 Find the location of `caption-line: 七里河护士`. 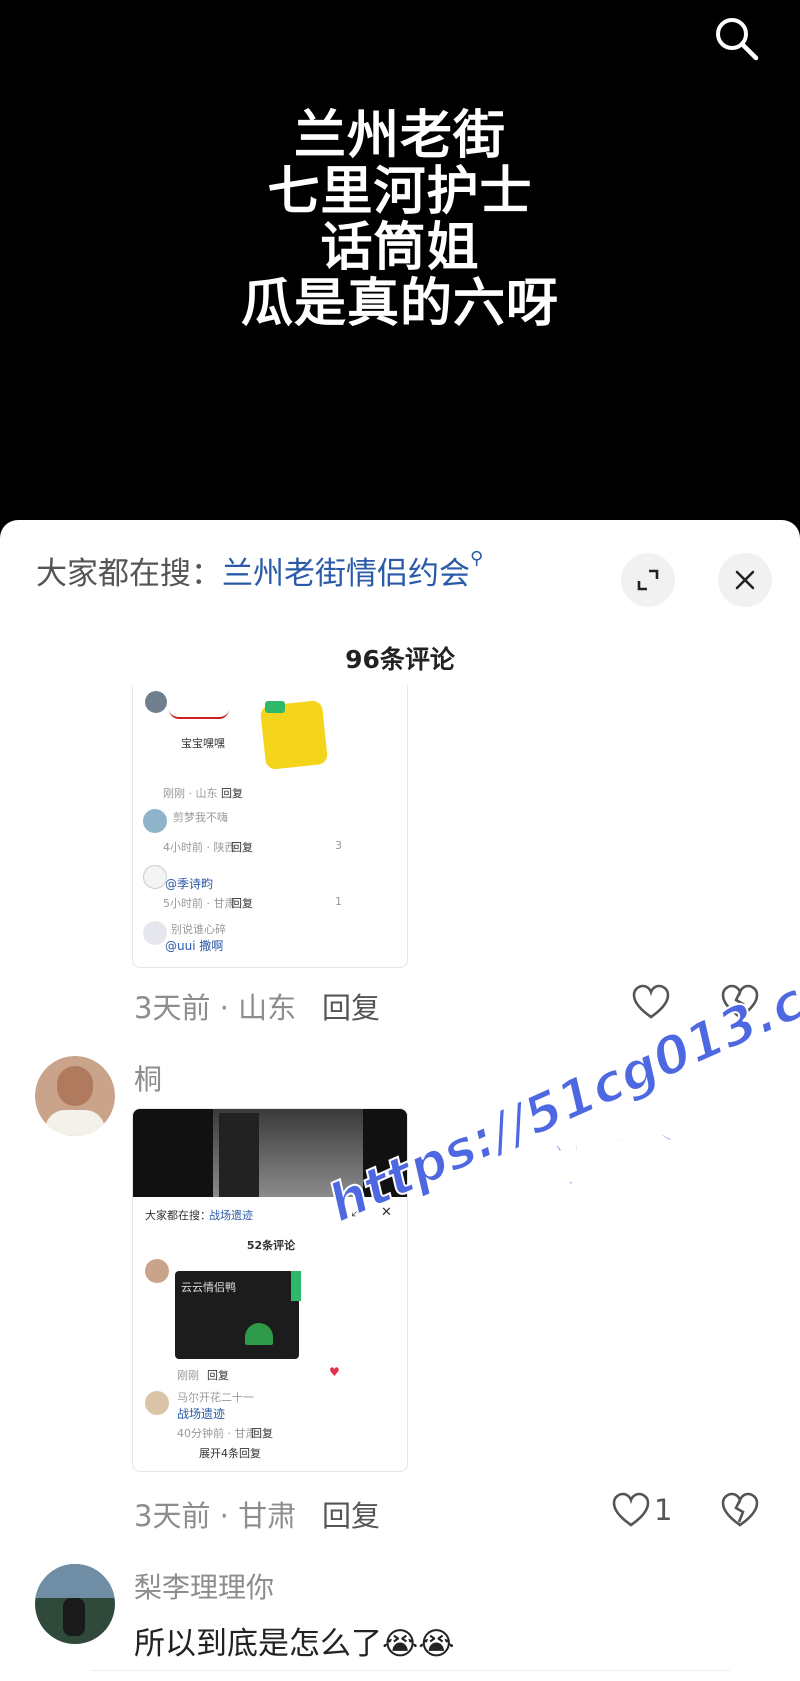

caption-line: 七里河护士 is located at coordinates (400, 192).